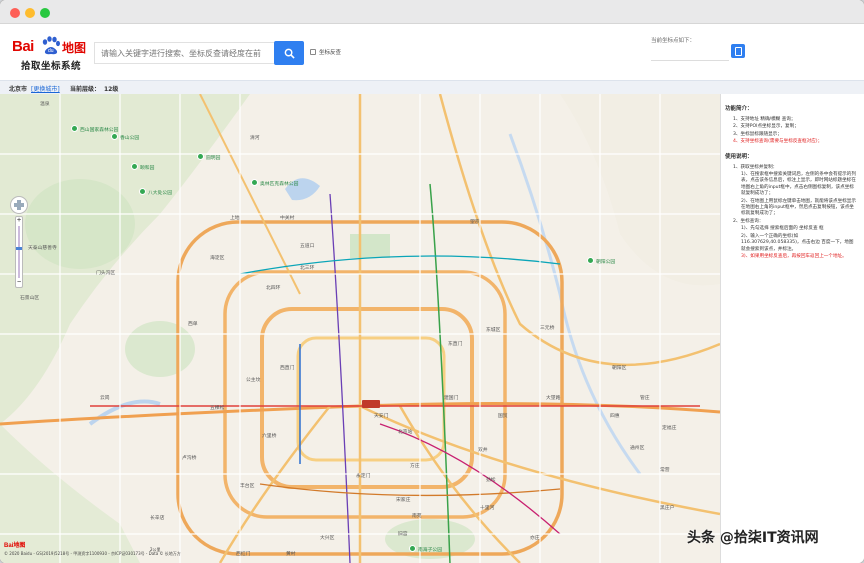  What do you see at coordinates (491, 479) in the screenshot?
I see `map-label: 劲松` at bounding box center [491, 479].